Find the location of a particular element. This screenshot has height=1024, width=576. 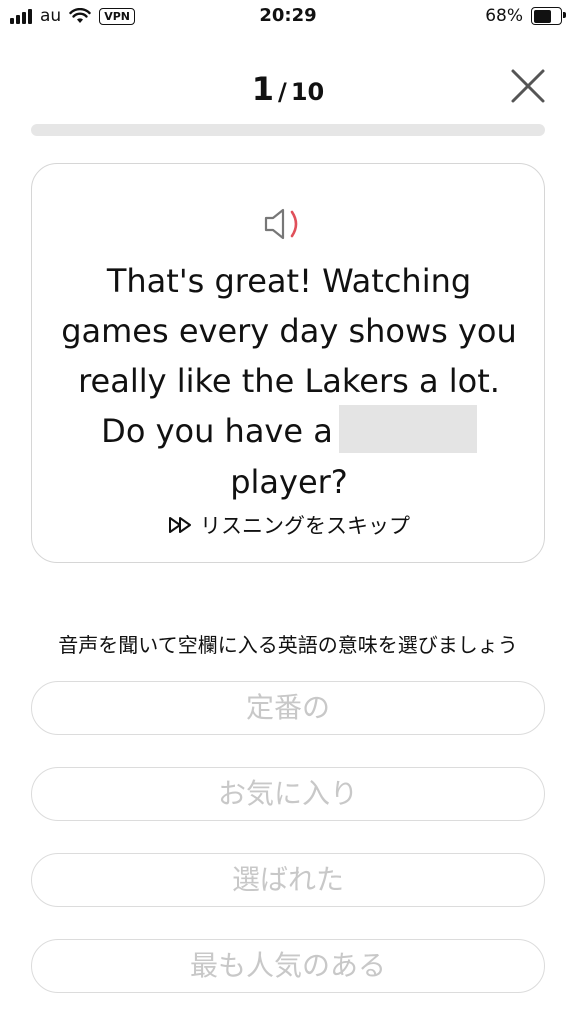

close-button is located at coordinates (528, 86).